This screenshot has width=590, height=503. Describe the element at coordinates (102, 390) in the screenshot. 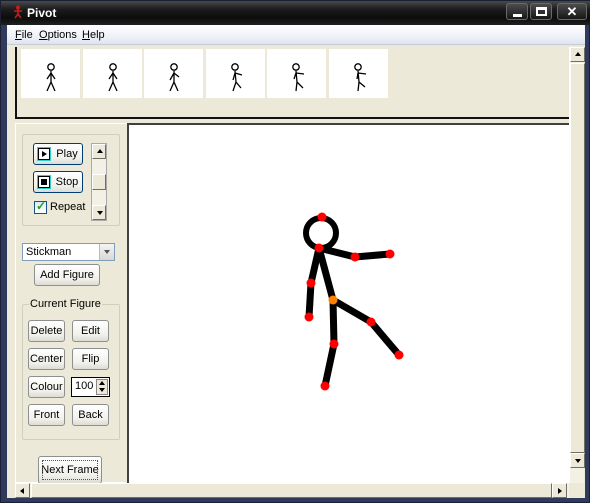

I see `spin-down-icon` at that location.